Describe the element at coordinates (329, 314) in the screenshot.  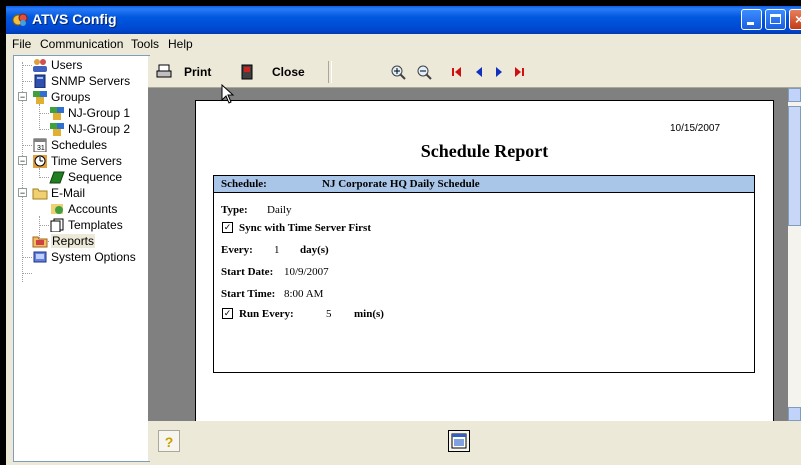
I see `run-every-value: 5` at that location.